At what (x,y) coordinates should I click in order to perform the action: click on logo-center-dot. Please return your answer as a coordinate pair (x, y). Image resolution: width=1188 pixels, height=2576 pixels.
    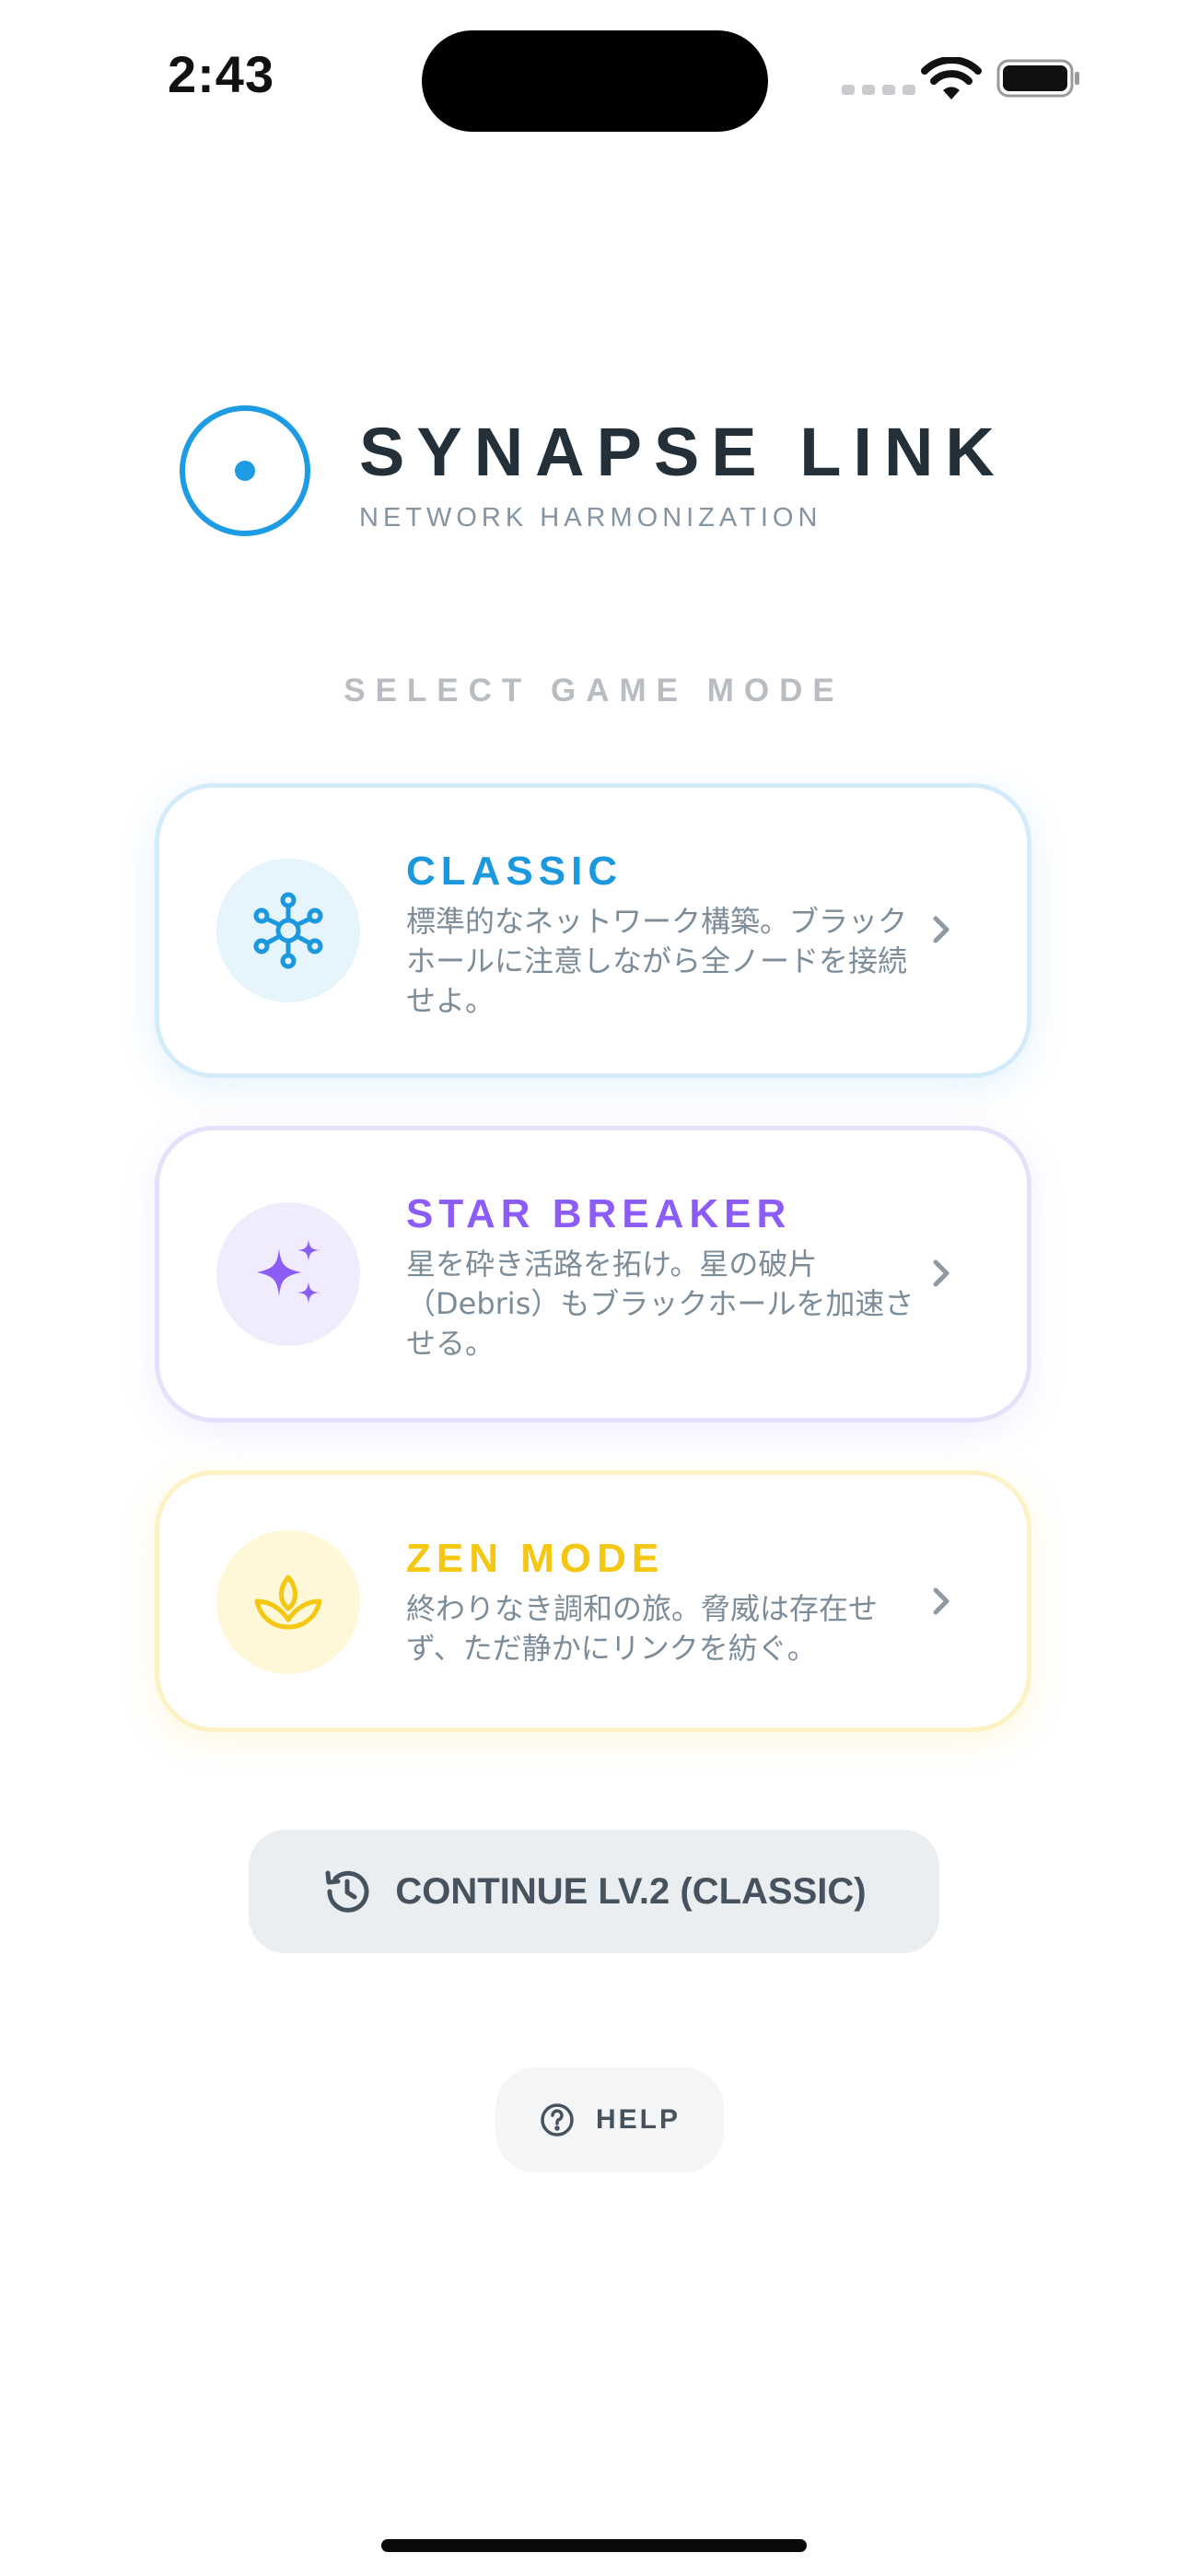
    Looking at the image, I should click on (245, 471).